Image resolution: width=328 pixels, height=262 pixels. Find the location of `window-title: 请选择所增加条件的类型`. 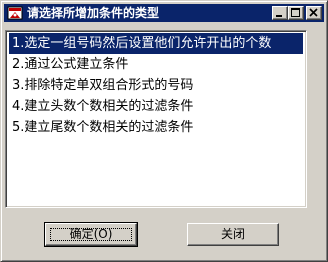

window-title: 请选择所增加条件的类型 is located at coordinates (93, 13).